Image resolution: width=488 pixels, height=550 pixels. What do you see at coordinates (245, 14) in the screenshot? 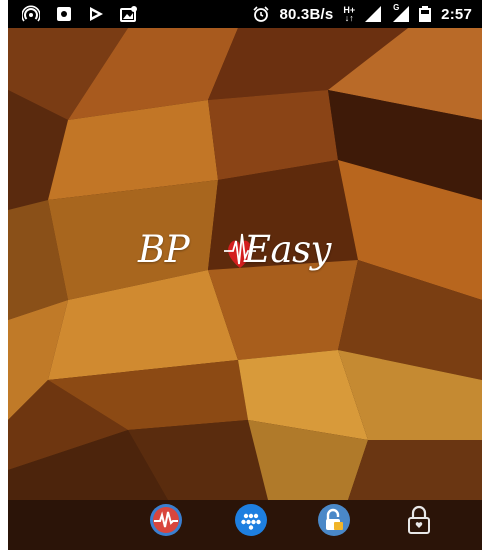
I see `status-bar: 80.3B/s H+ ↓↑ G 2:57` at bounding box center [245, 14].